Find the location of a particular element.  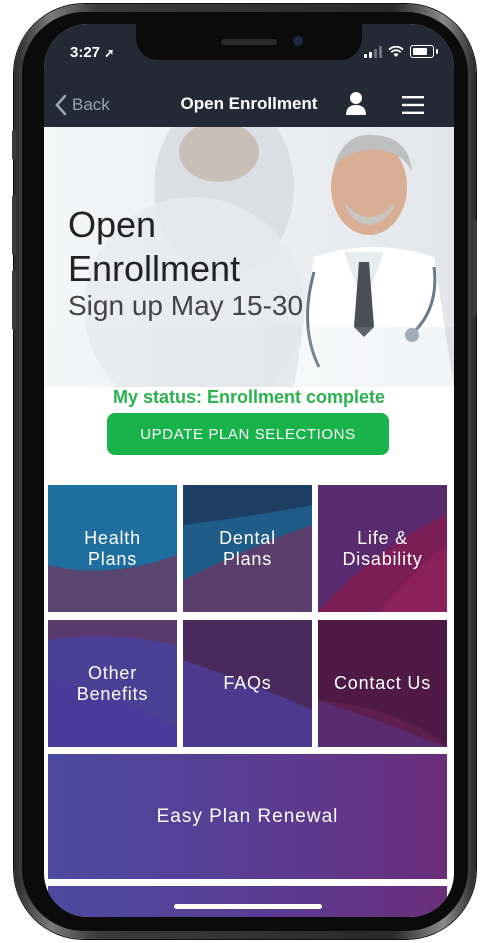

home-indicator is located at coordinates (248, 906).